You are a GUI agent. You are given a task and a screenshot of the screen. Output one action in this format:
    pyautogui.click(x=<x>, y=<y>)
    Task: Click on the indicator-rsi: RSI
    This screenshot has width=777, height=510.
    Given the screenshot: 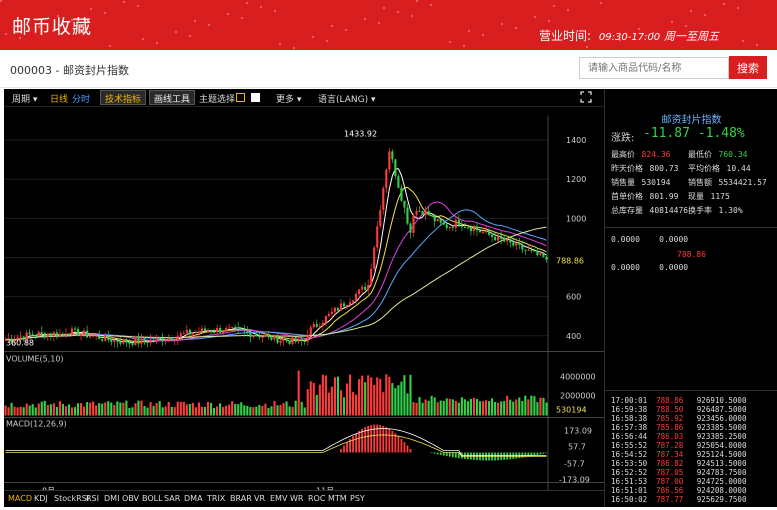 What is the action you would take?
    pyautogui.click(x=92, y=498)
    